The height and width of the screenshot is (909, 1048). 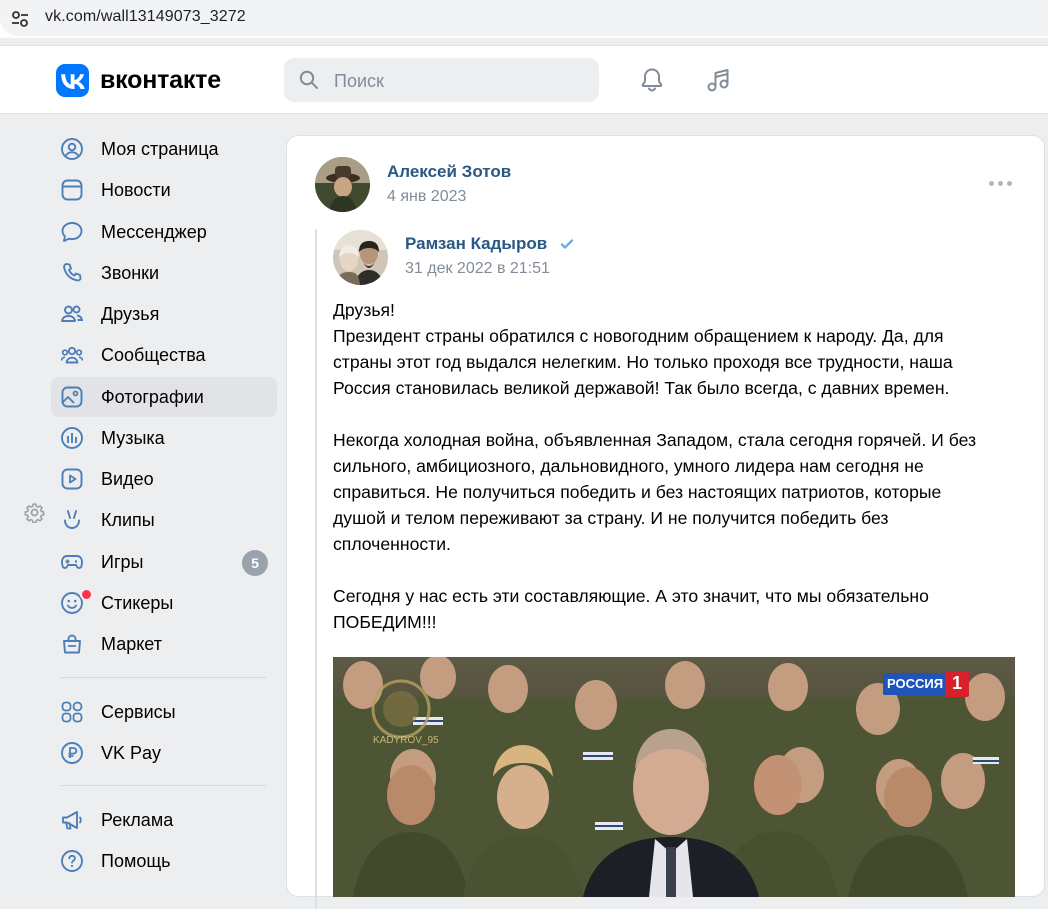 What do you see at coordinates (160, 80) in the screenshot?
I see `vk-logo-text: вконтакте` at bounding box center [160, 80].